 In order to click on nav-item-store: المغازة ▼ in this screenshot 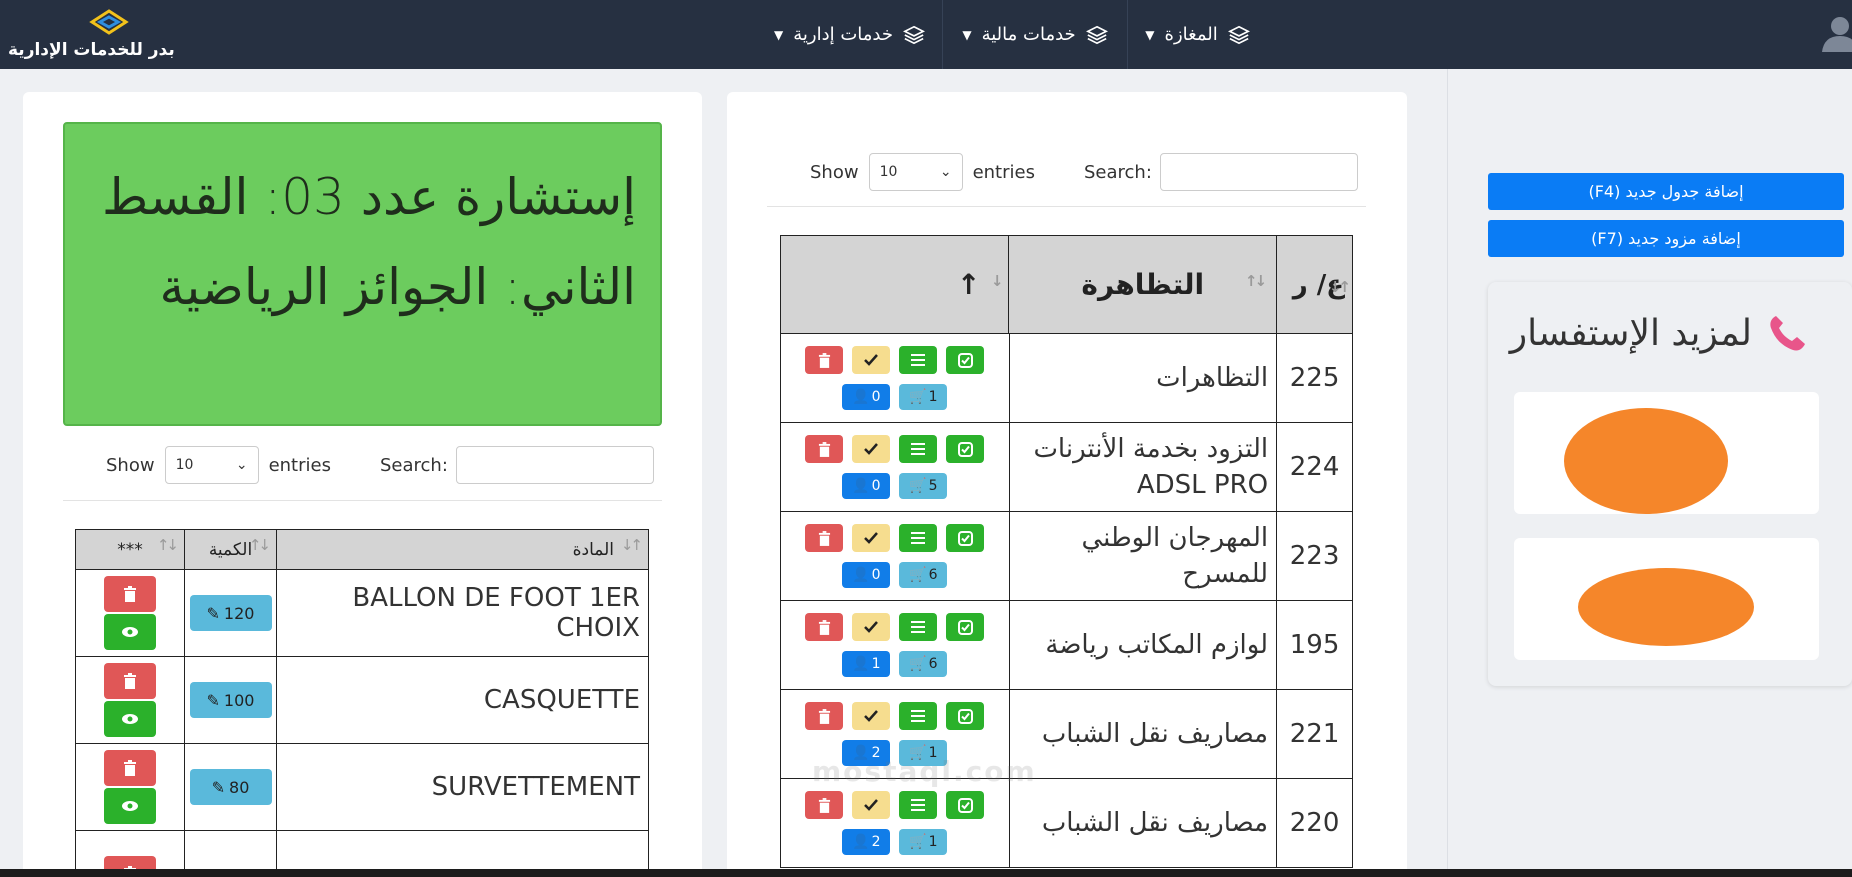, I will do `click(1197, 34)`.